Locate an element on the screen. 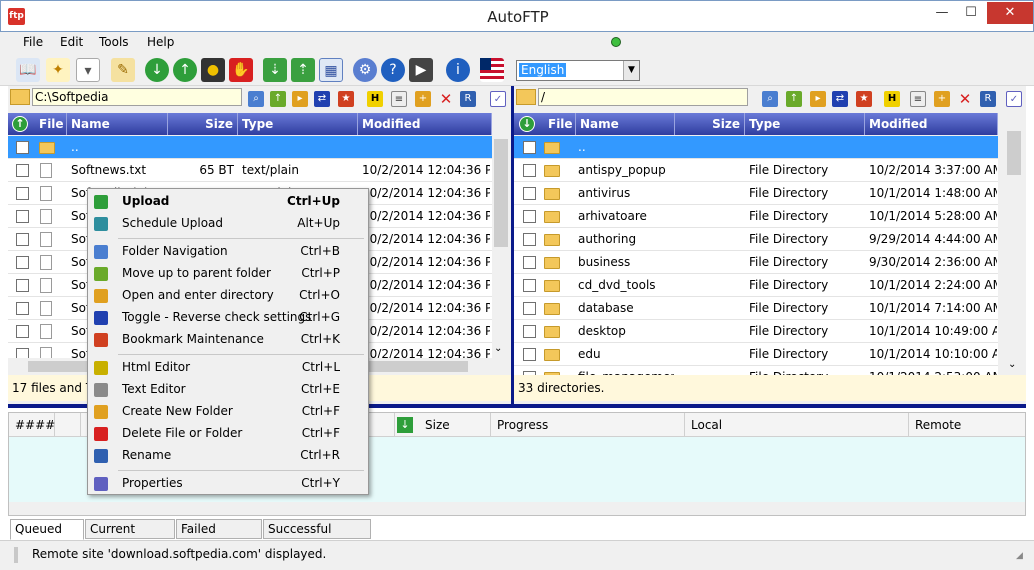 The width and height of the screenshot is (1034, 570). queue-column-local: Local is located at coordinates (797, 425).